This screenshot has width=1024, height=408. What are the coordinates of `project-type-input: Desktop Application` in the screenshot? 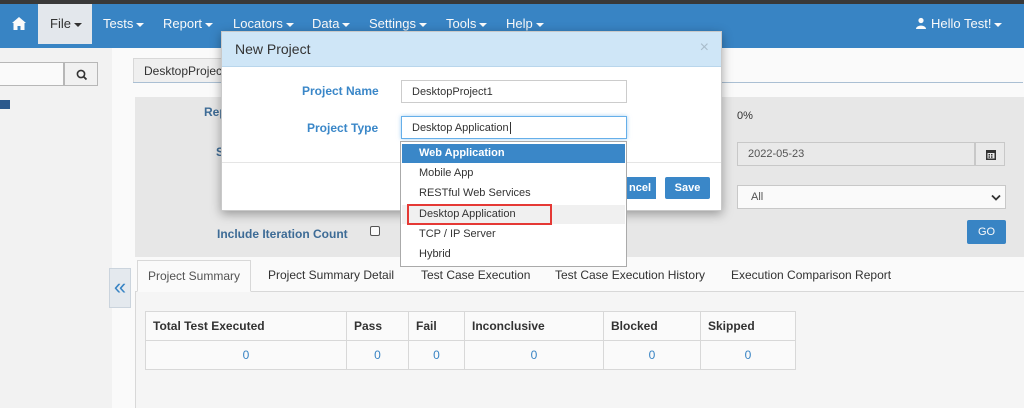 It's located at (514, 127).